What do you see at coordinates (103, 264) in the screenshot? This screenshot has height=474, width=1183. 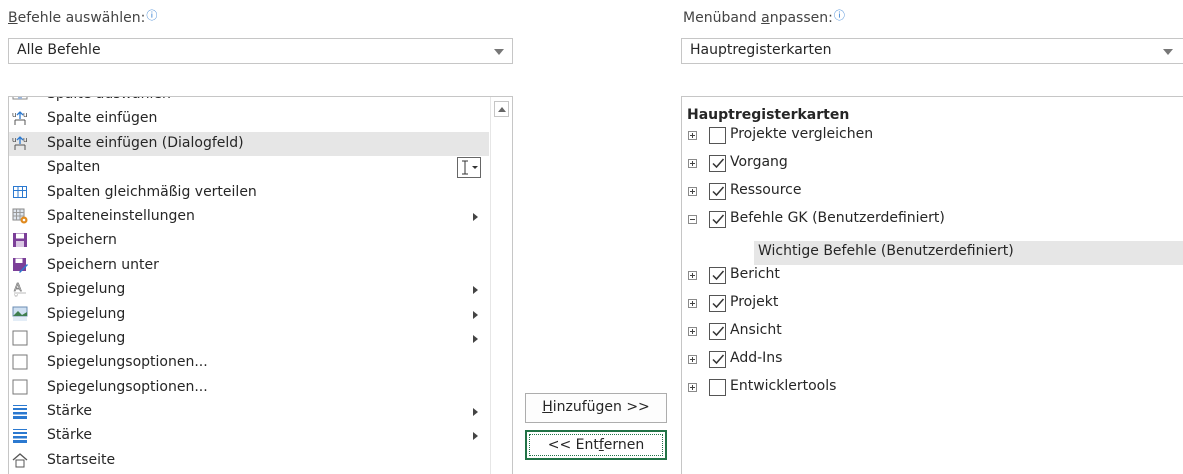 I see `command-label: Speichern unter` at bounding box center [103, 264].